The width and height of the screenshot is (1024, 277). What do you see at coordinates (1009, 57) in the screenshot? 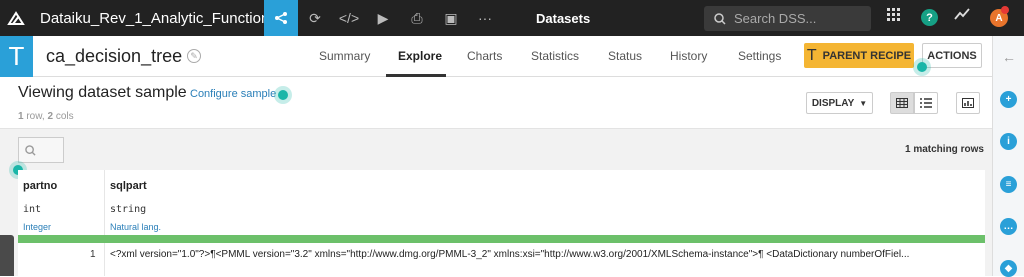
I see `arrow-left-icon: ←` at bounding box center [1009, 57].